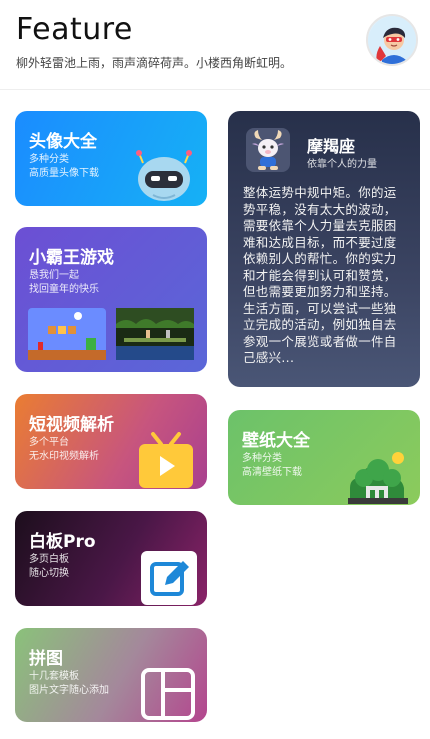 The width and height of the screenshot is (430, 739). Describe the element at coordinates (63, 142) in the screenshot. I see `card-title: 头像大全` at that location.